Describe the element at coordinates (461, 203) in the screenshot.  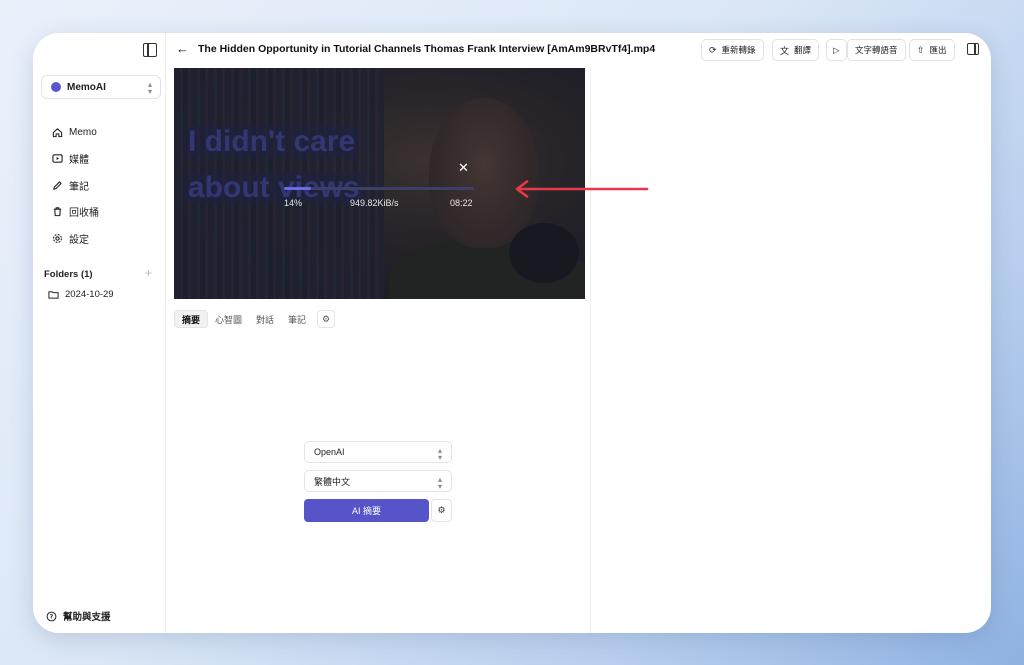
I see `download-eta: 08:22` at that location.